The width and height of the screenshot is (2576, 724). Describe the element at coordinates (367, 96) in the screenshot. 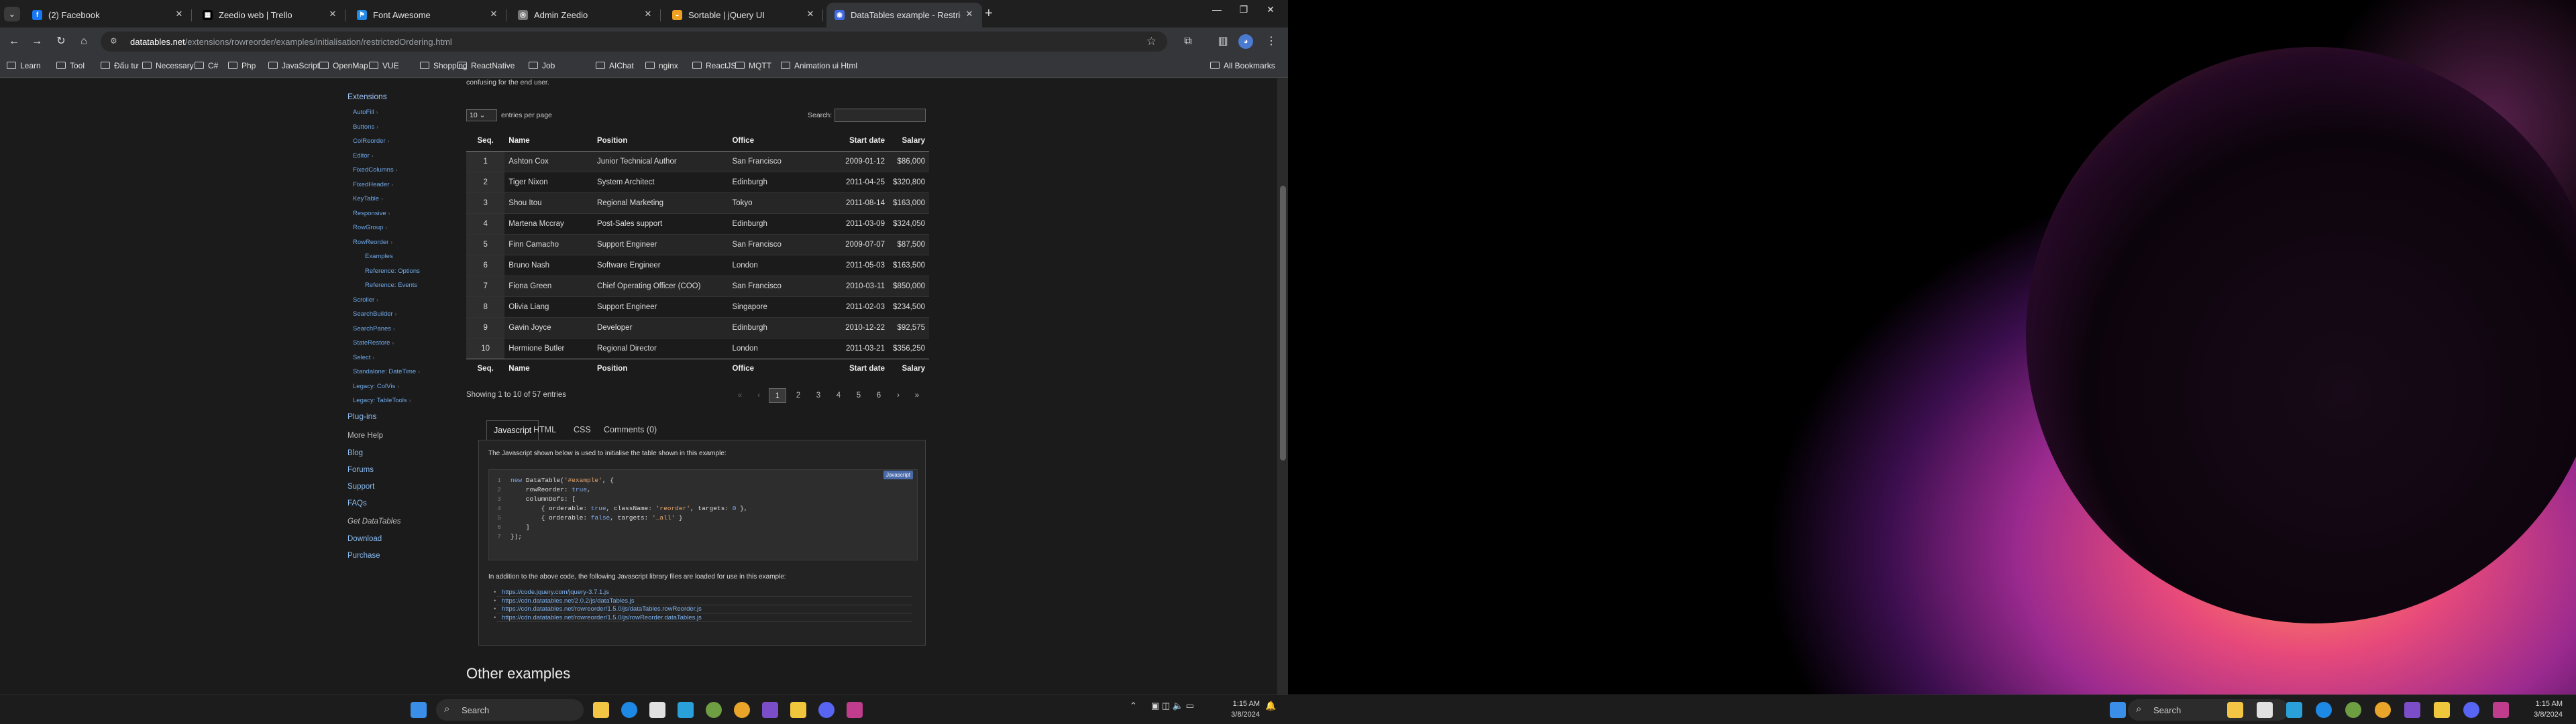

I see `sidebar-section-title: Extensions` at that location.